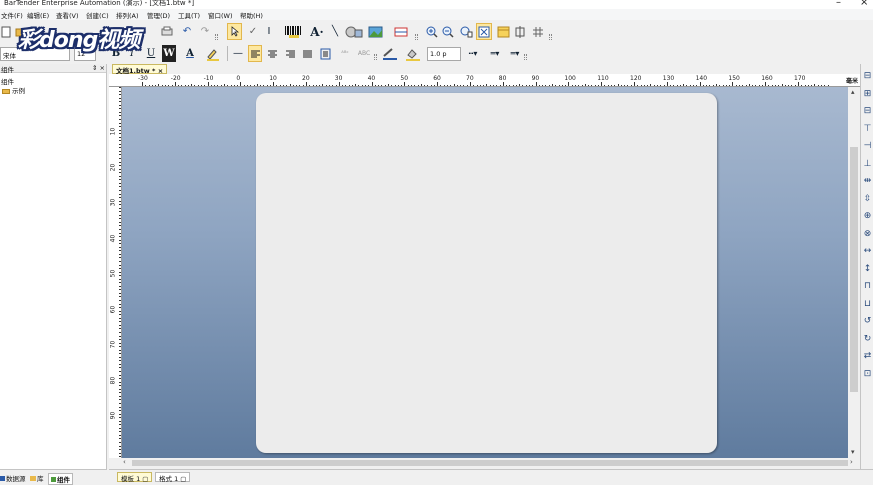 The height and width of the screenshot is (485, 873). Describe the element at coordinates (167, 31) in the screenshot. I see `print-icon` at that location.